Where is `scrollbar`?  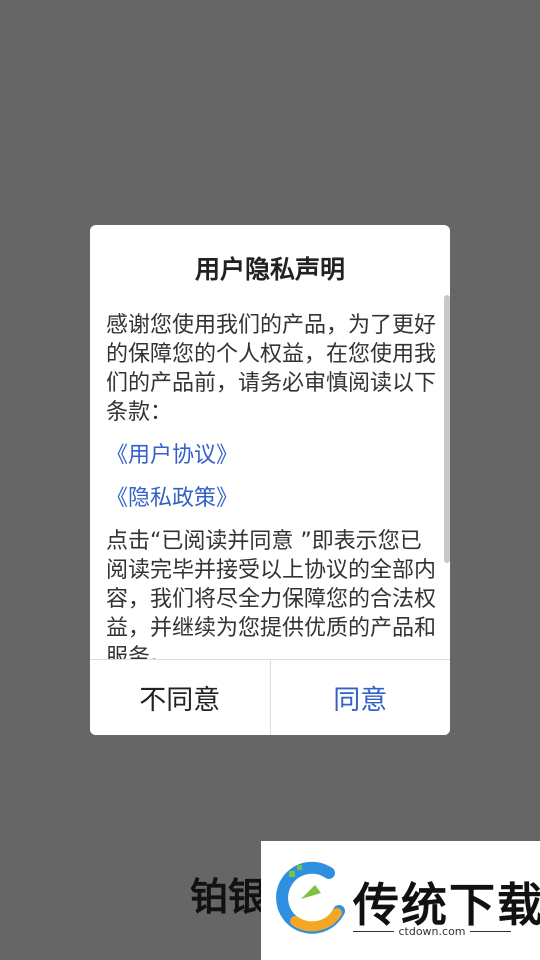 scrollbar is located at coordinates (447, 429).